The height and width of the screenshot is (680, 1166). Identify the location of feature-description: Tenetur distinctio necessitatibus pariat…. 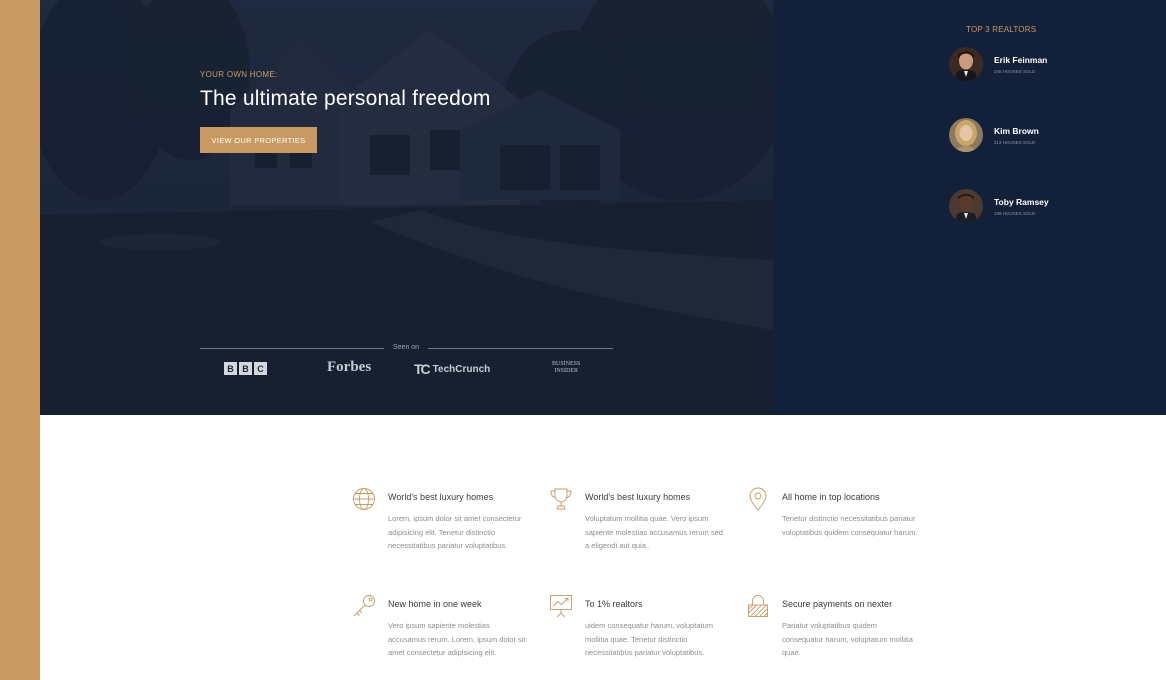
(850, 525).